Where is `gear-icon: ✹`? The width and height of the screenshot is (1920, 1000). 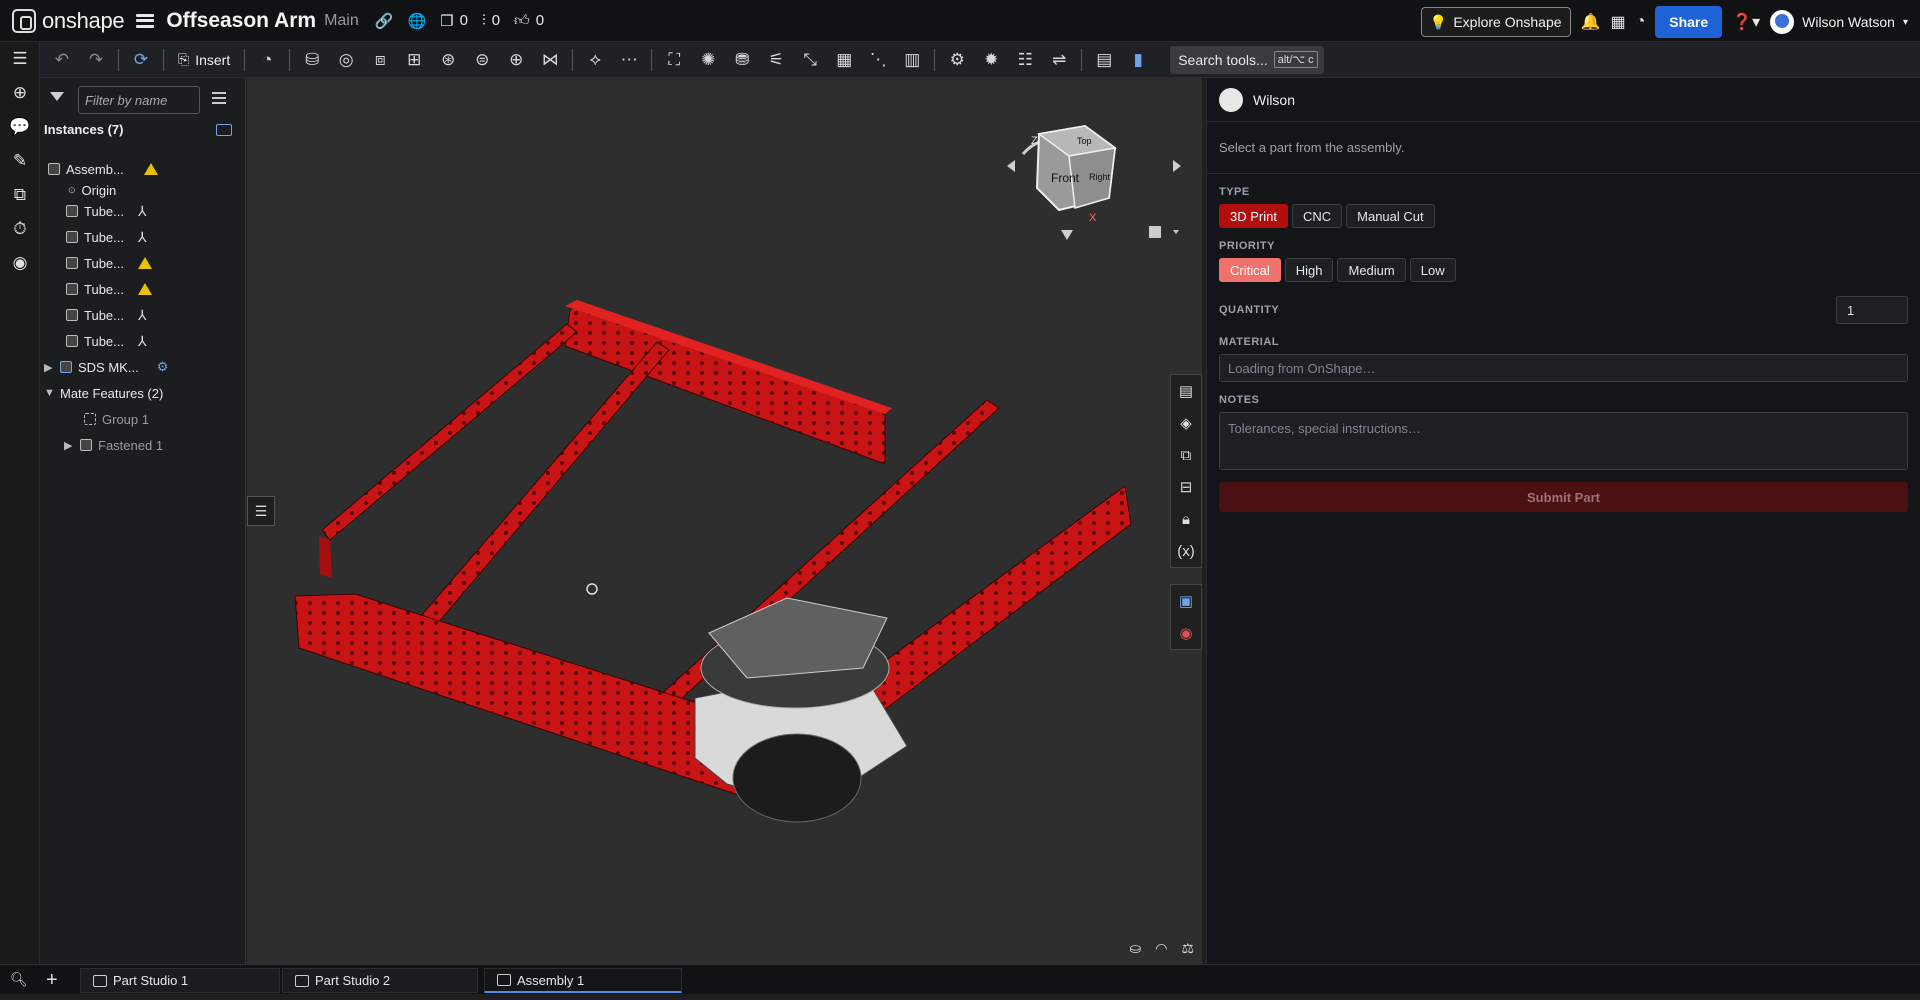
gear-icon: ✹ is located at coordinates (991, 60).